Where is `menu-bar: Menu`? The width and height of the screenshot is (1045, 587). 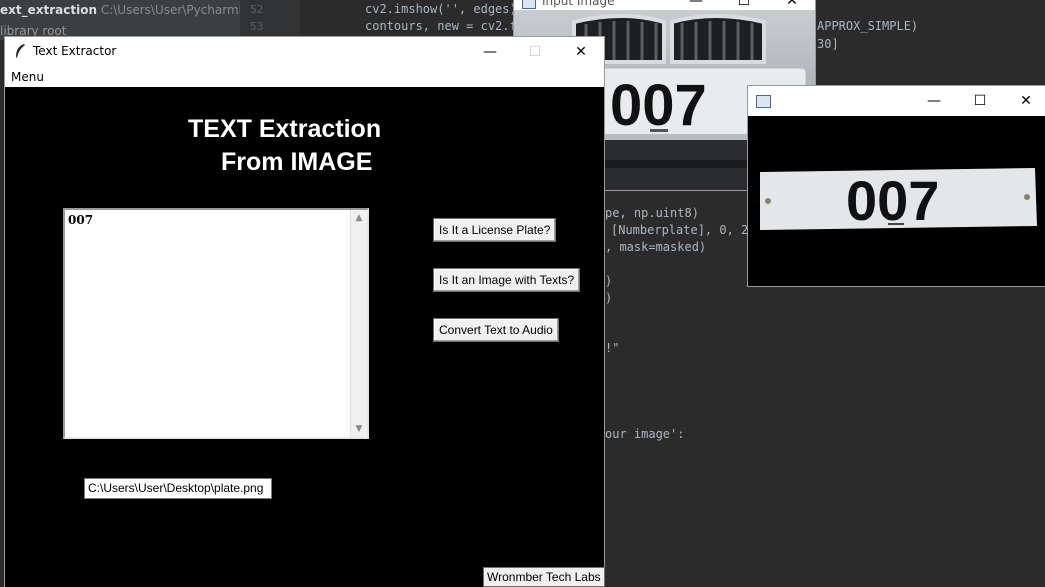 menu-bar: Menu is located at coordinates (304, 77).